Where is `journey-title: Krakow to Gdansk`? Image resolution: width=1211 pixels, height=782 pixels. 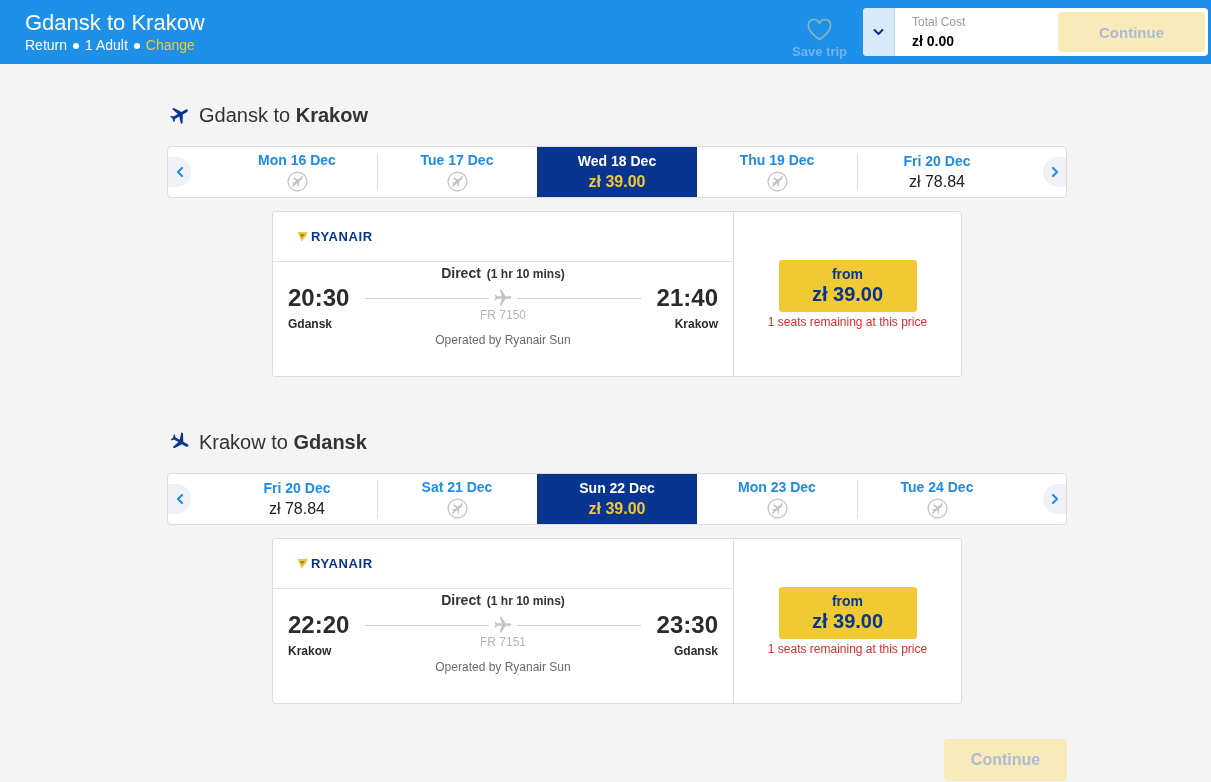 journey-title: Krakow to Gdansk is located at coordinates (283, 442).